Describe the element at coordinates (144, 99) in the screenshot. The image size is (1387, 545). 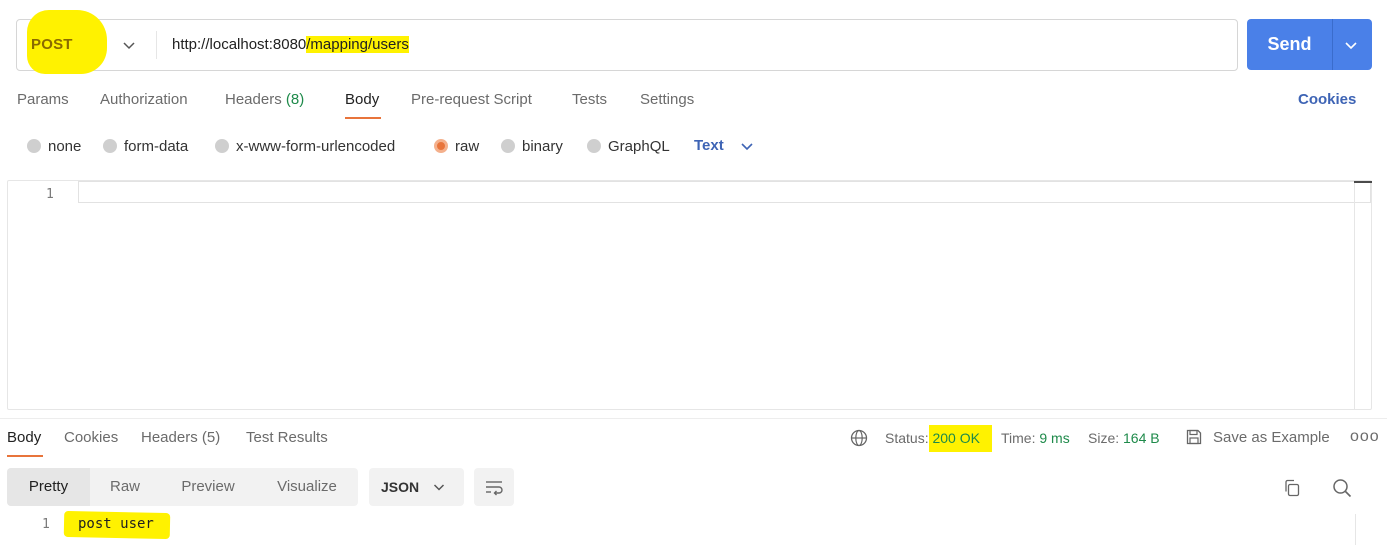
I see `tab-authorization: Authorization` at that location.